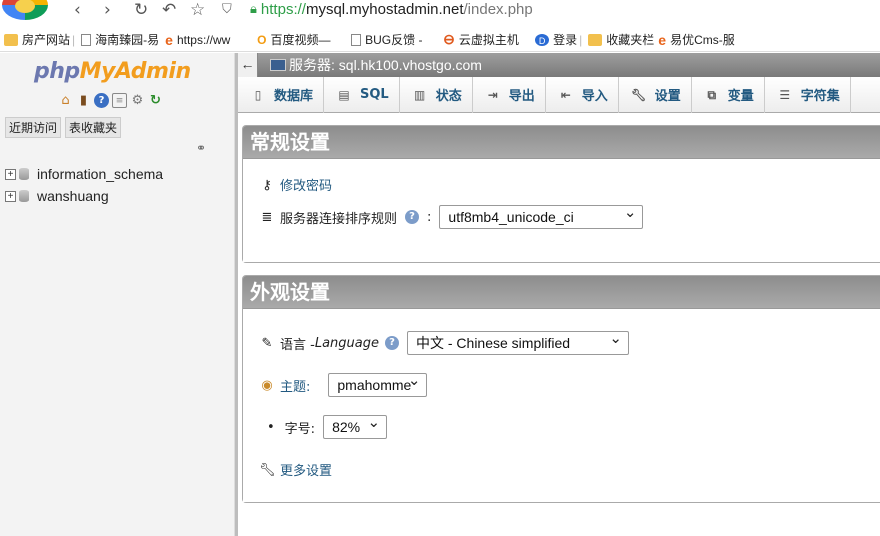 This screenshot has height=536, width=880. Describe the element at coordinates (517, 341) in the screenshot. I see `language-select: 中文 - Chinese simplified` at that location.